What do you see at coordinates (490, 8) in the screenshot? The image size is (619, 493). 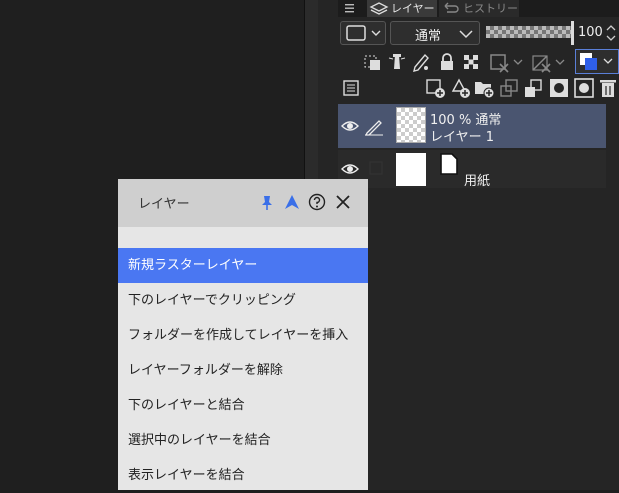 I see `tab-history-label: ヒストリー` at bounding box center [490, 8].